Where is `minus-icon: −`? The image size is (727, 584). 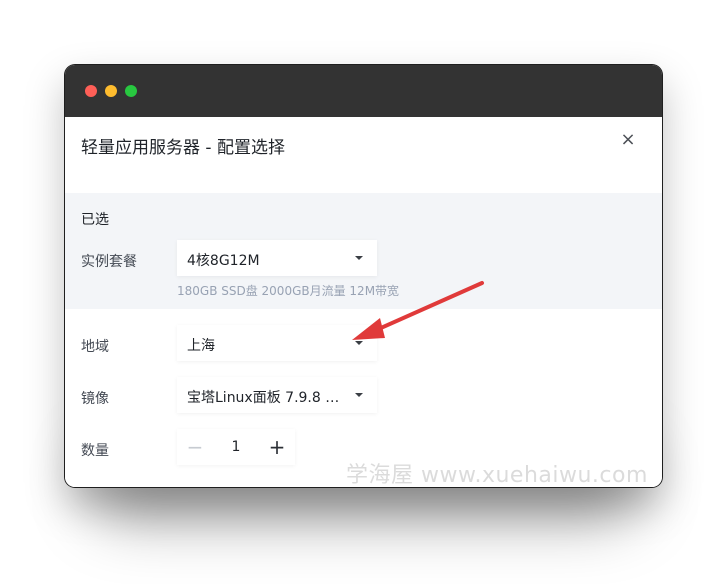
minus-icon: − is located at coordinates (195, 447).